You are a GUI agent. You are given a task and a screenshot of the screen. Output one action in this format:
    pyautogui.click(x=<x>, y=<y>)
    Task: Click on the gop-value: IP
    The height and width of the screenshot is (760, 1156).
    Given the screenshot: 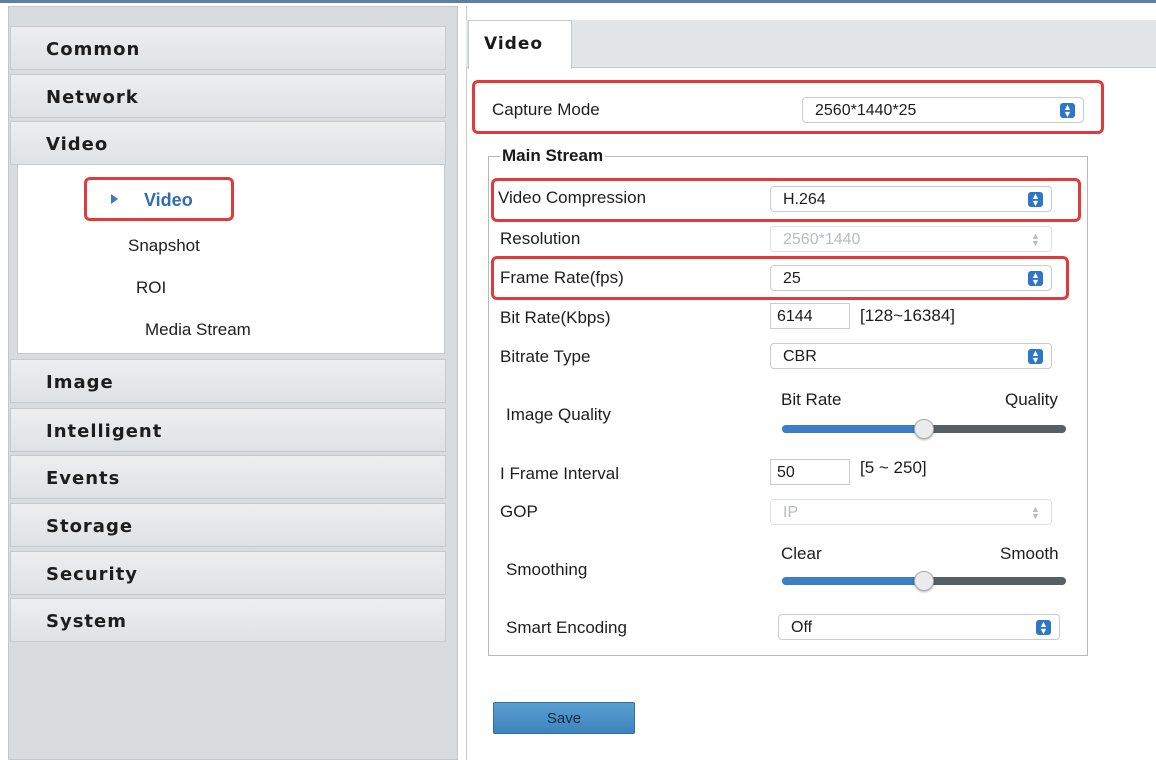 What is the action you would take?
    pyautogui.click(x=791, y=512)
    